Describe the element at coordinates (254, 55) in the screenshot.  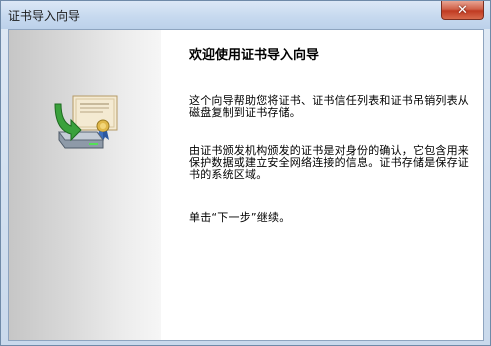
I see `page-title: 欢迎使用证书导入向导` at that location.